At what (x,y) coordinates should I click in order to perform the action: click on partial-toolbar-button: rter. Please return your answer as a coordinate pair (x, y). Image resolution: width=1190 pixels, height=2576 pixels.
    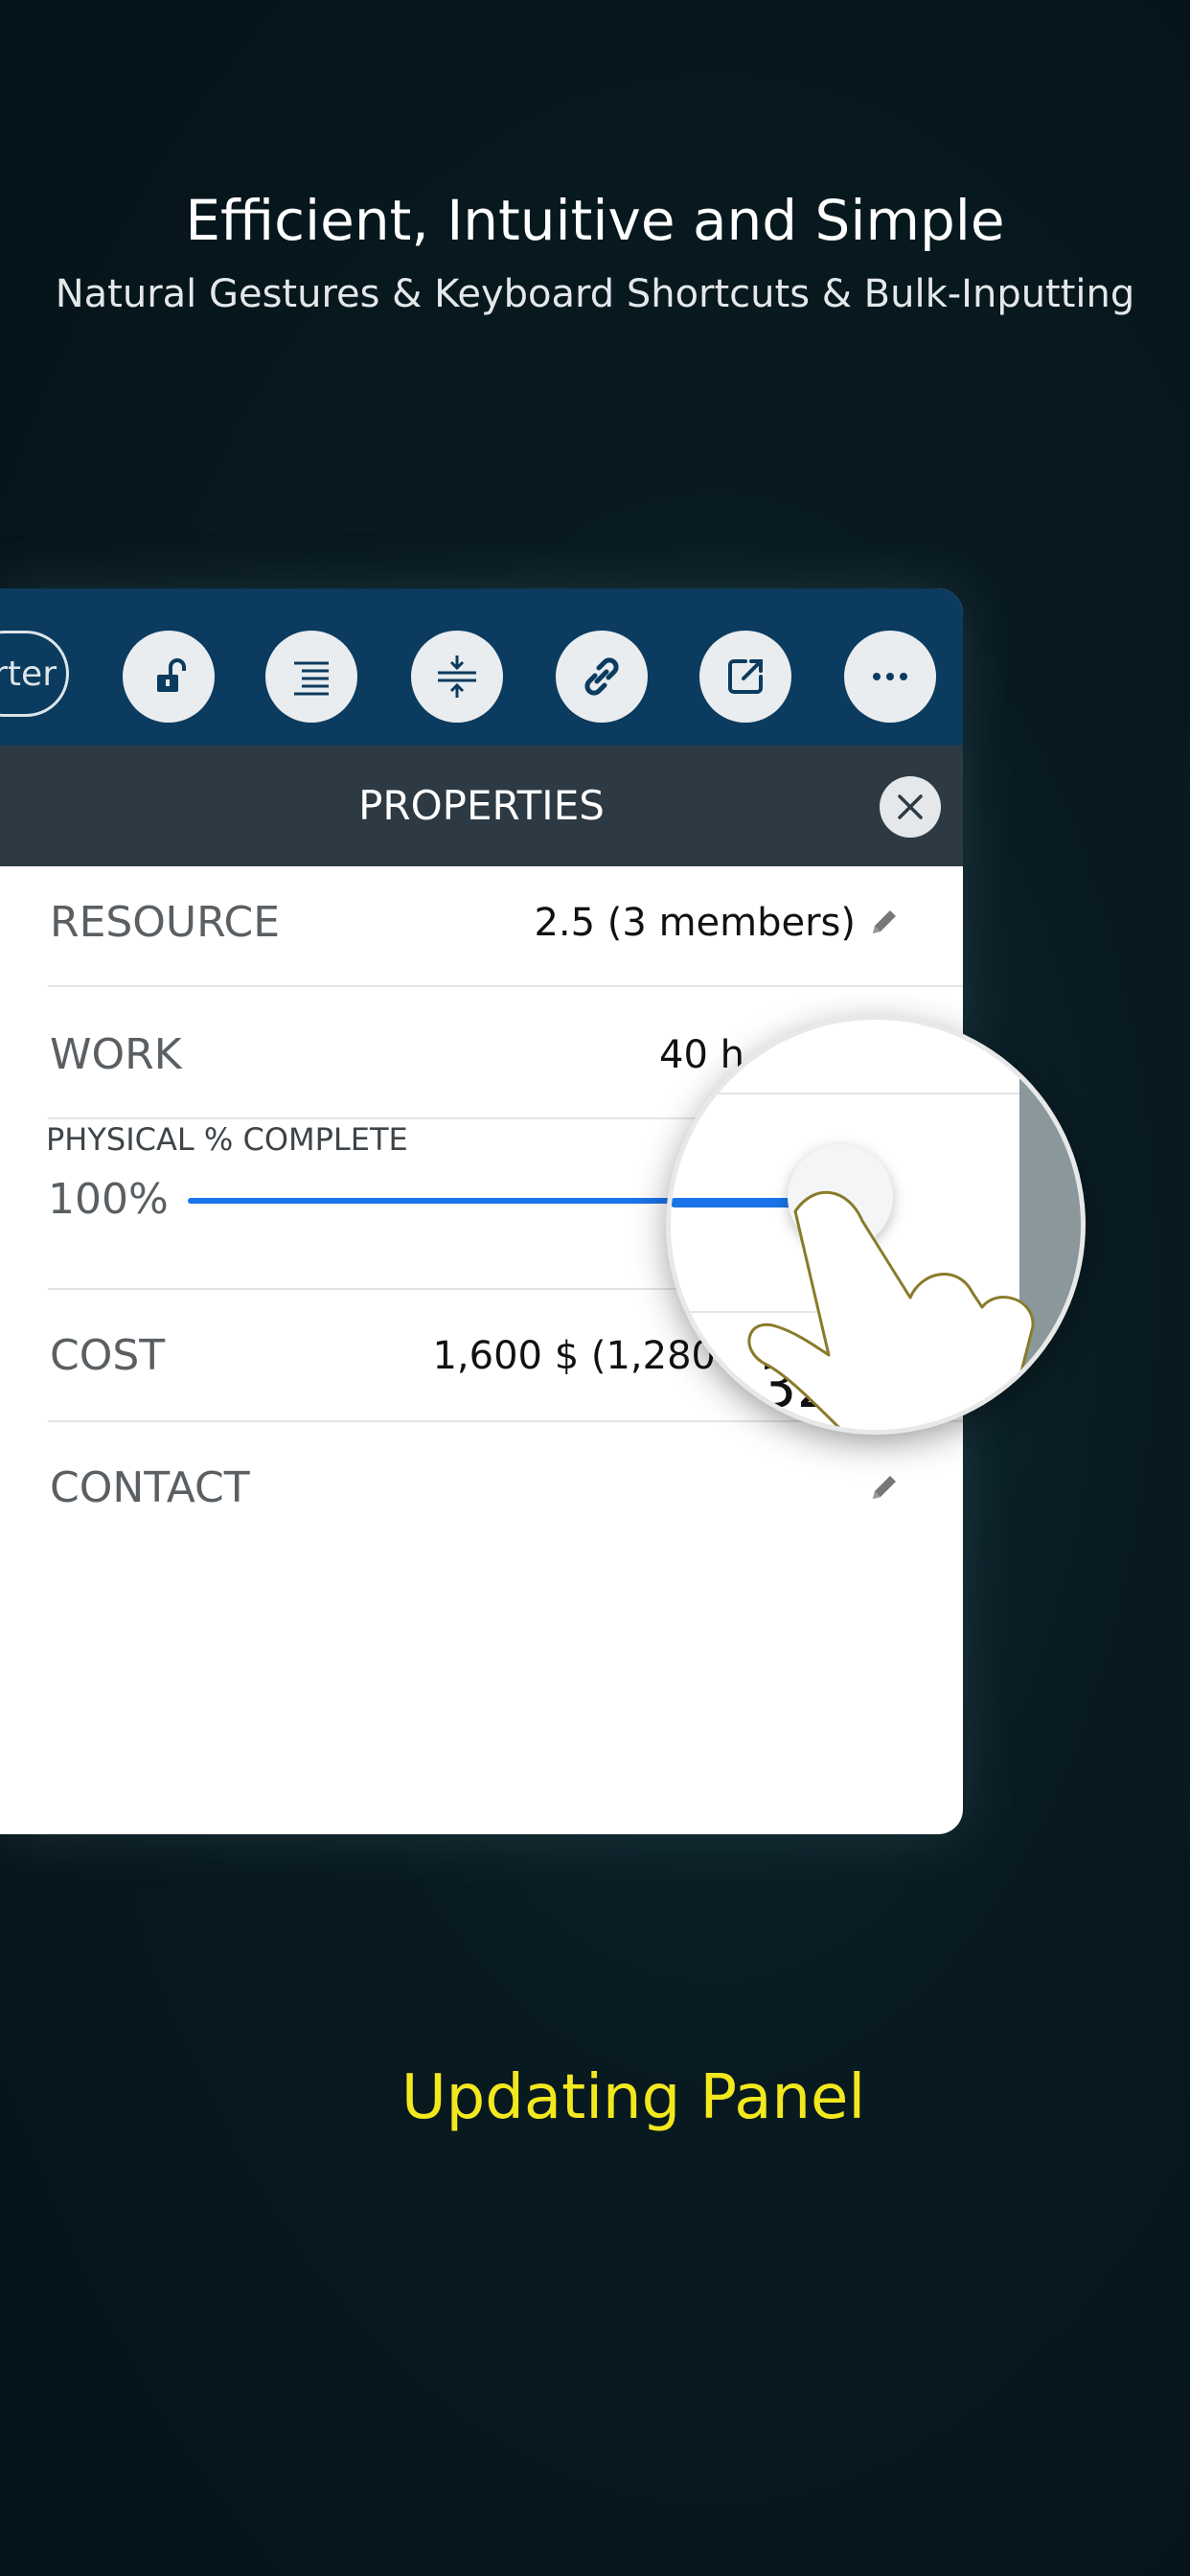
    Looking at the image, I should click on (35, 674).